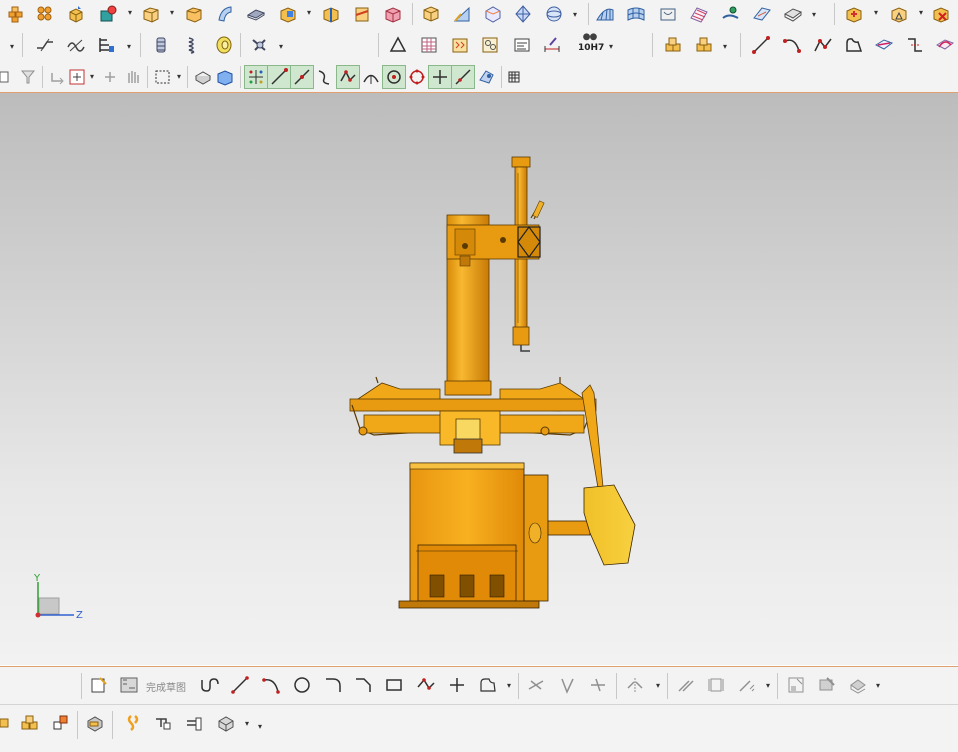  Describe the element at coordinates (133, 77) in the screenshot. I see `hand-icon` at that location.